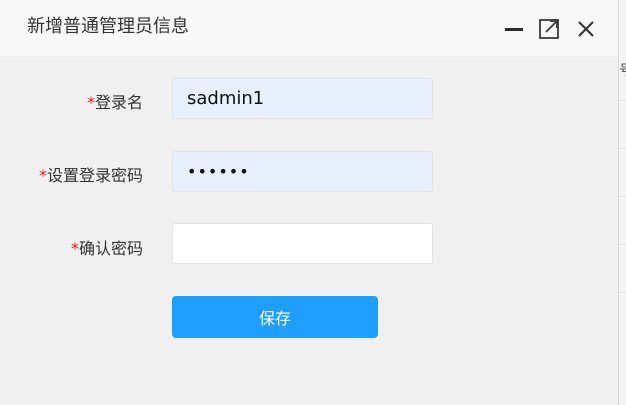  What do you see at coordinates (302, 171) in the screenshot?
I see `password-input` at bounding box center [302, 171].